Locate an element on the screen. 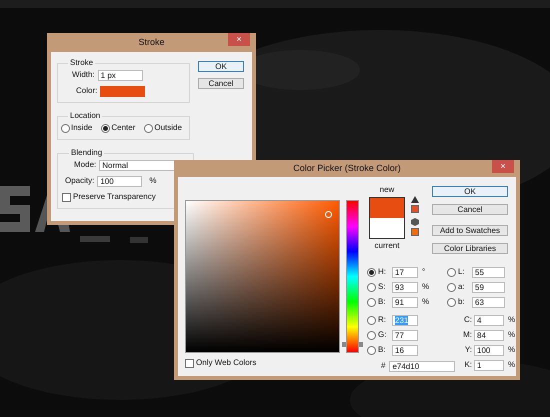  color-swatch is located at coordinates (123, 91).